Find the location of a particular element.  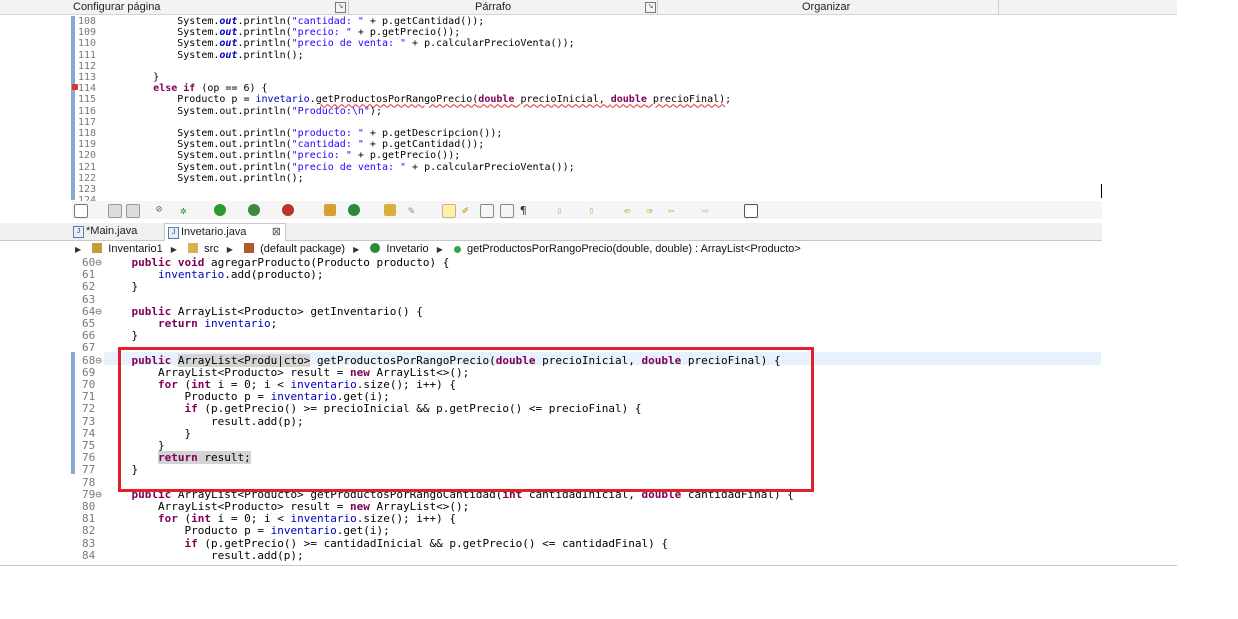

next-annotation-icon: ⇩ is located at coordinates (562, 210).